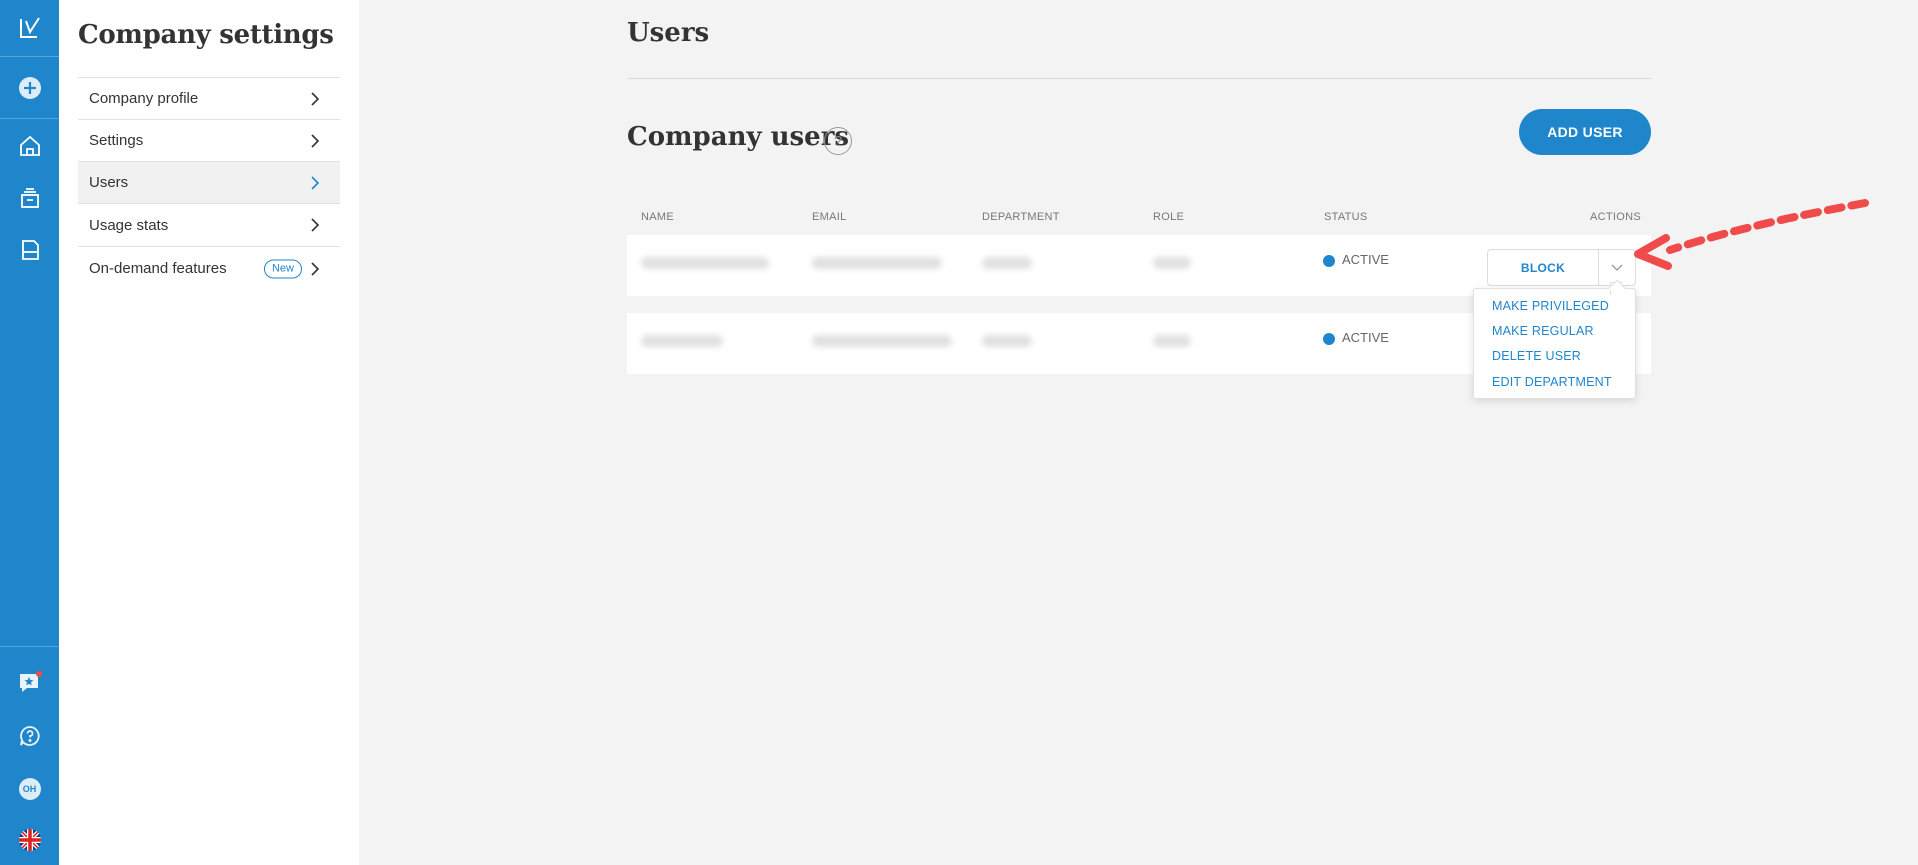  I want to click on title-divider, so click(1139, 78).